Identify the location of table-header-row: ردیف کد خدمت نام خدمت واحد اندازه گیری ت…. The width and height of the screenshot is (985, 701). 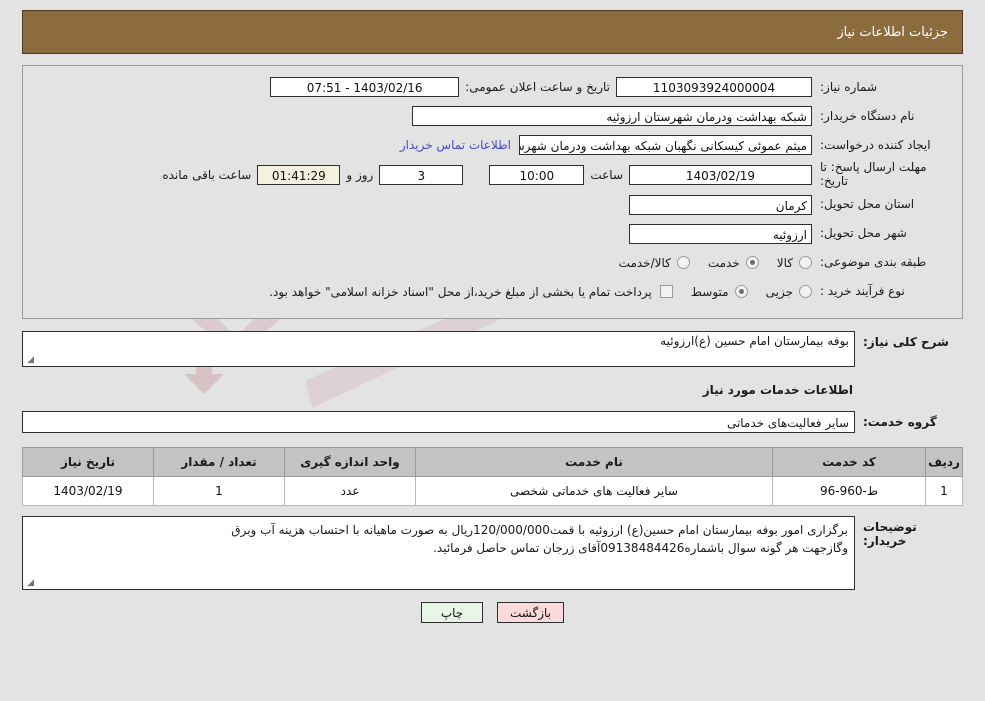
(492, 461).